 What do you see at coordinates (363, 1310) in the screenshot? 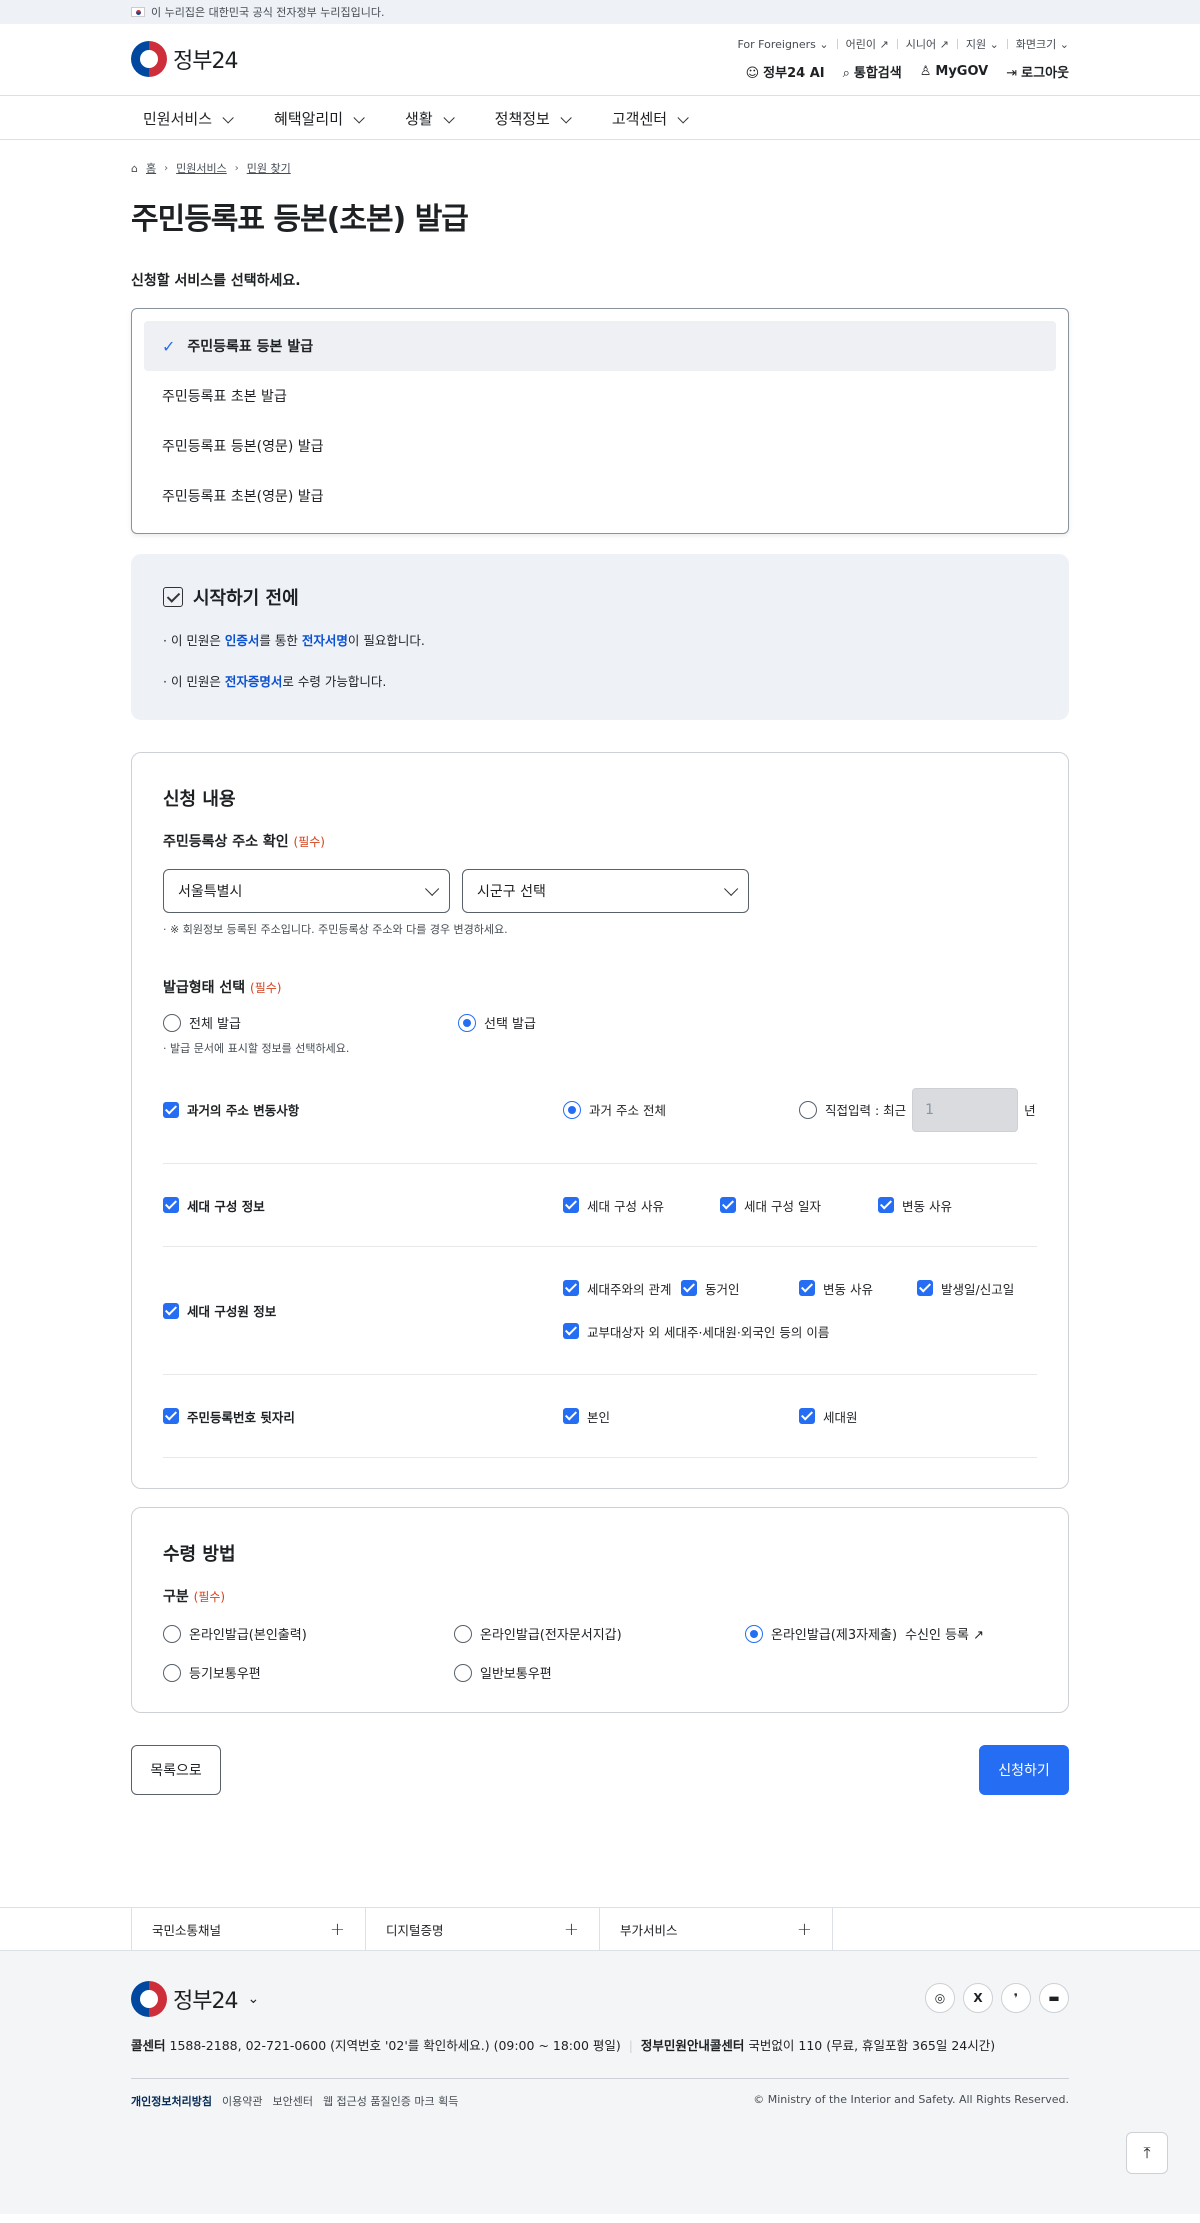
I see `members-checkbox: 세대 구성원 정보` at bounding box center [363, 1310].